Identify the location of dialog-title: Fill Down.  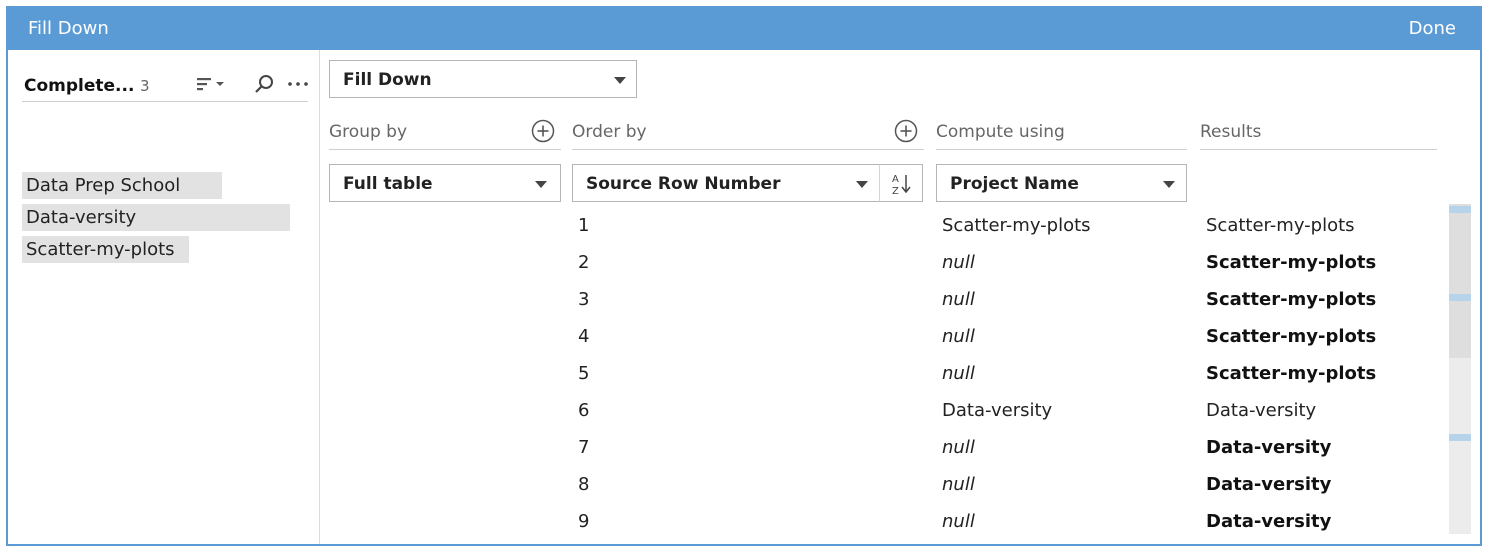
(68, 28).